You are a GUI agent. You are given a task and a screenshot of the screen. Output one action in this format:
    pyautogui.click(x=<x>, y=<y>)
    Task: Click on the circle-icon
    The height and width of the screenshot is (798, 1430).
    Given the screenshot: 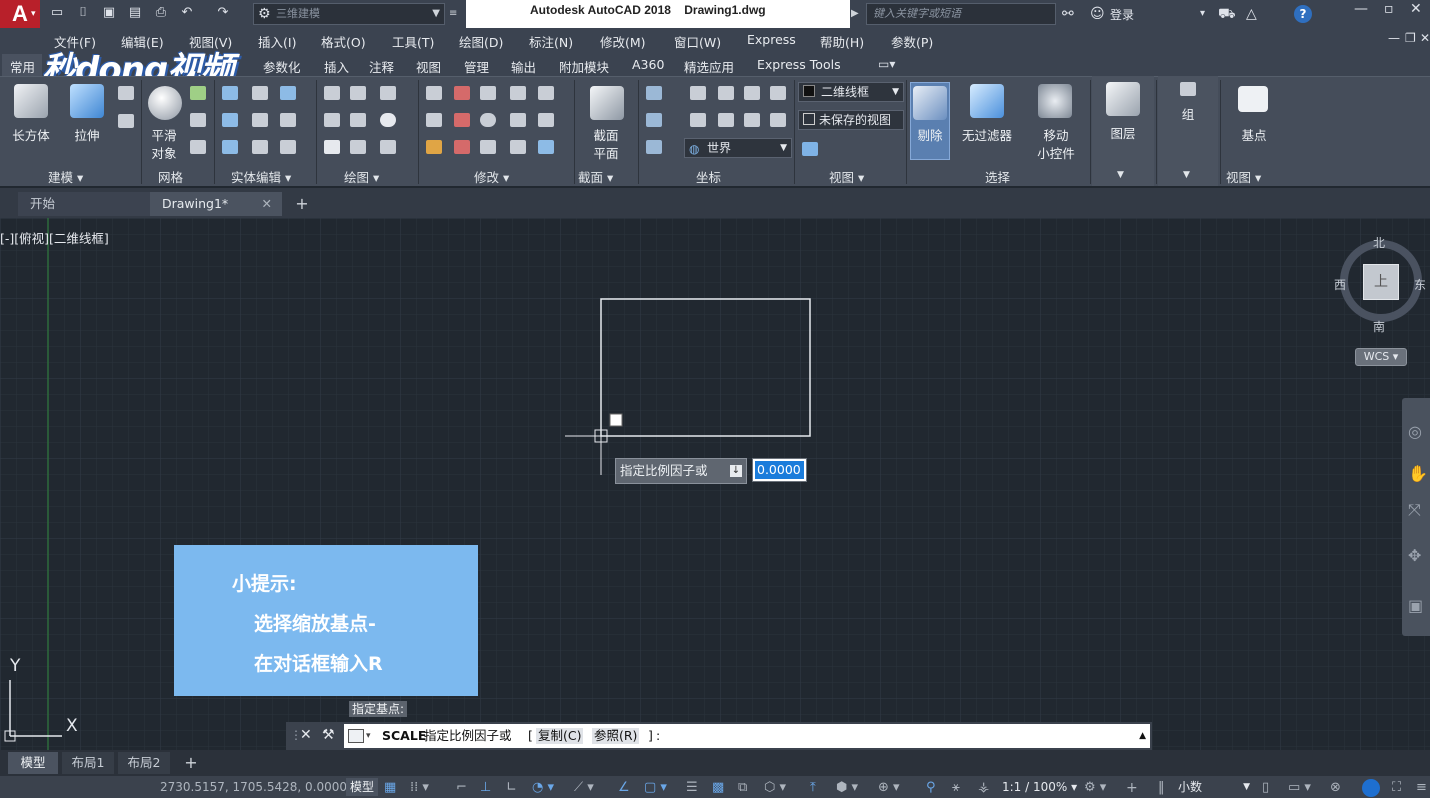 What is the action you would take?
    pyautogui.click(x=388, y=120)
    